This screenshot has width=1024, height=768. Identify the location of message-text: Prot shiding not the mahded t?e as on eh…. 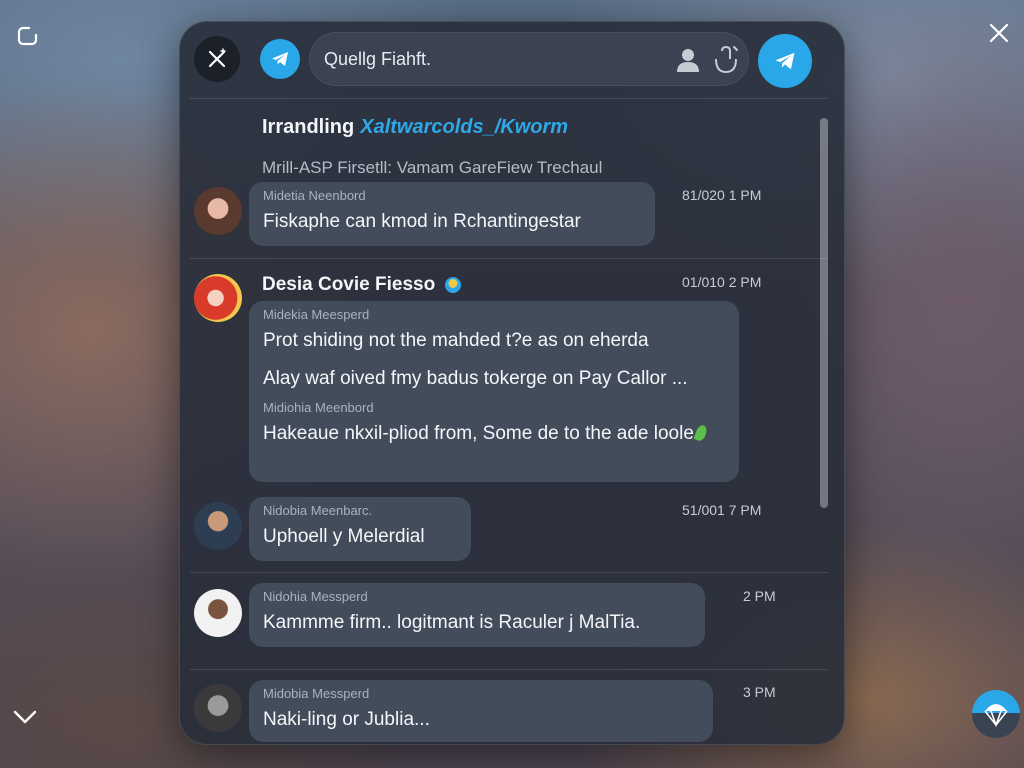
(456, 340).